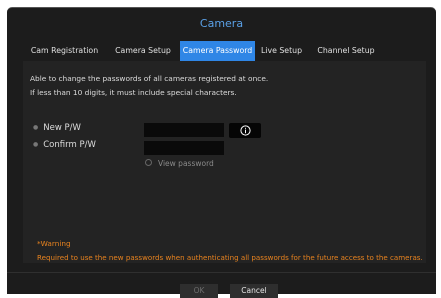  I want to click on confirm-password-label: ● Confirm P/W, so click(64, 145).